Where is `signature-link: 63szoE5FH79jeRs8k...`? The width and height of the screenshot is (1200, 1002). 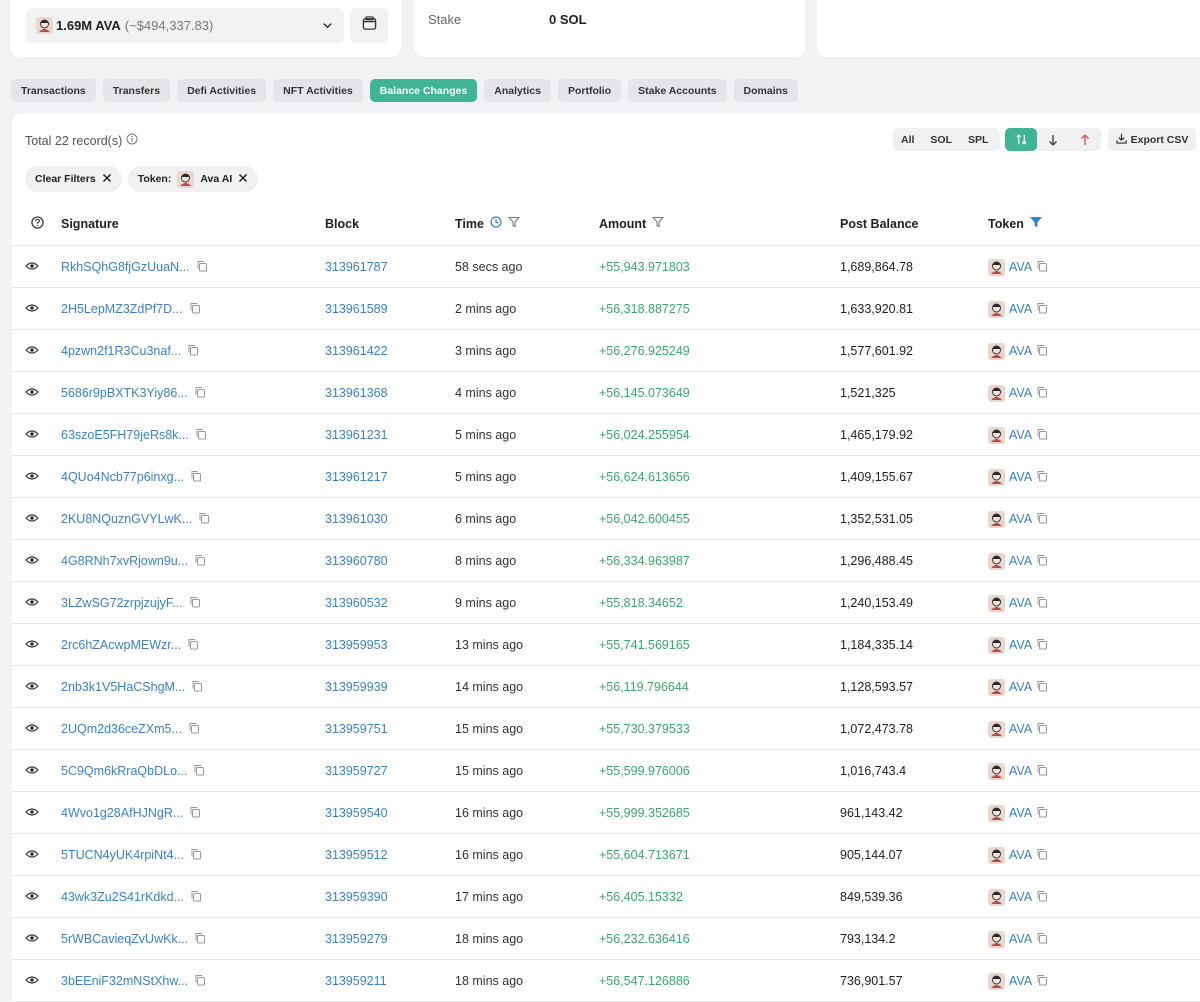
signature-link: 63szoE5FH79jeRs8k... is located at coordinates (125, 435).